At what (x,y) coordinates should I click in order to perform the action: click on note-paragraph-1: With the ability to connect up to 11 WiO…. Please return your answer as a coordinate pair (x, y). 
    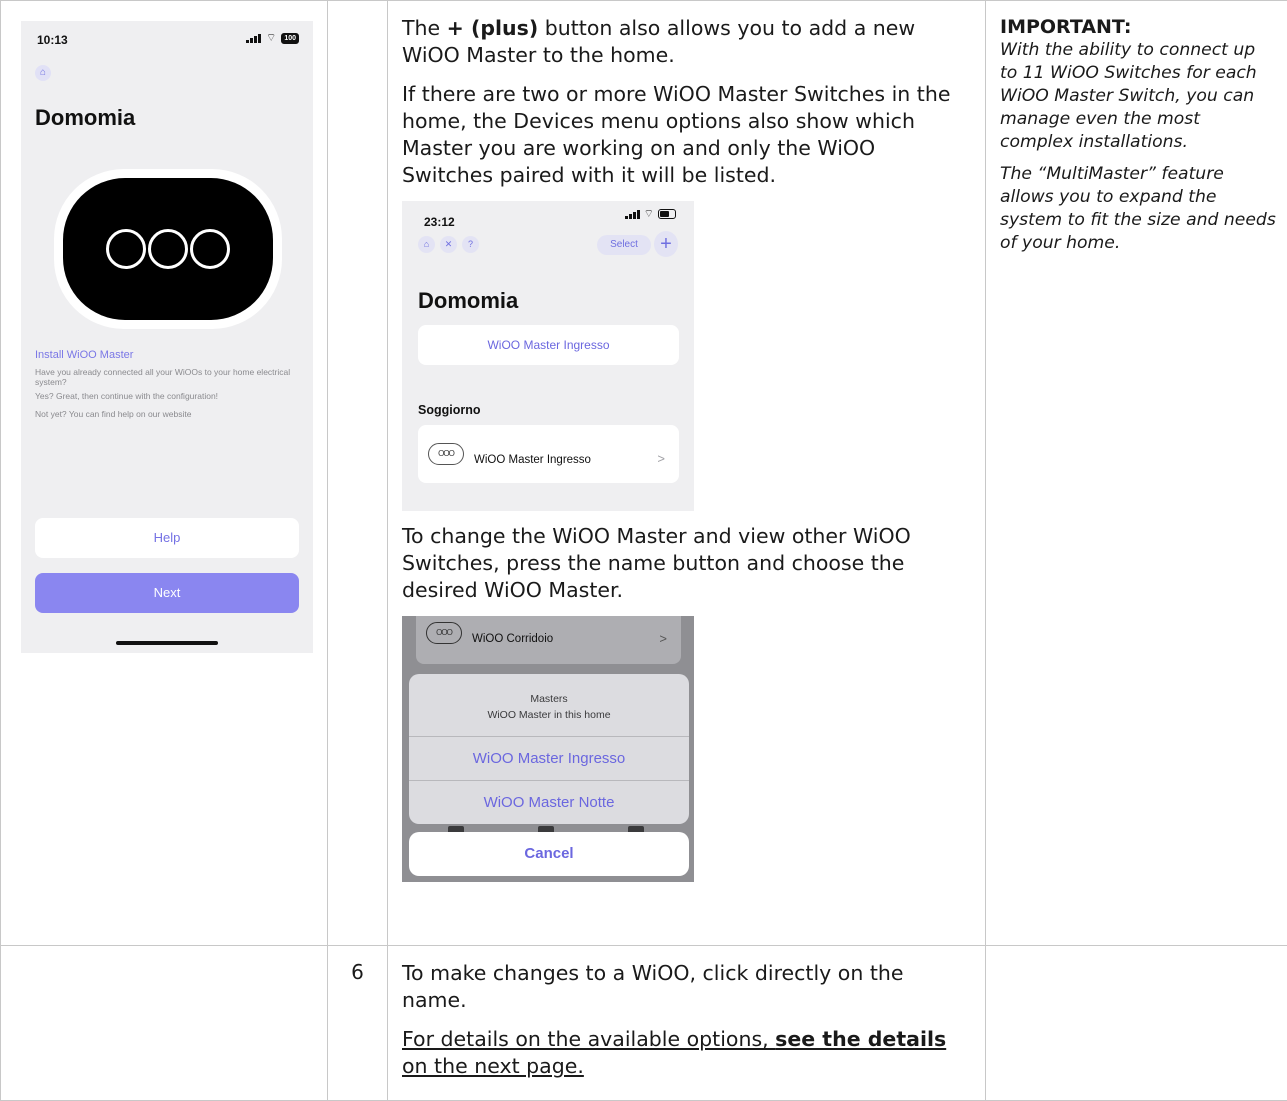
    Looking at the image, I should click on (1138, 96).